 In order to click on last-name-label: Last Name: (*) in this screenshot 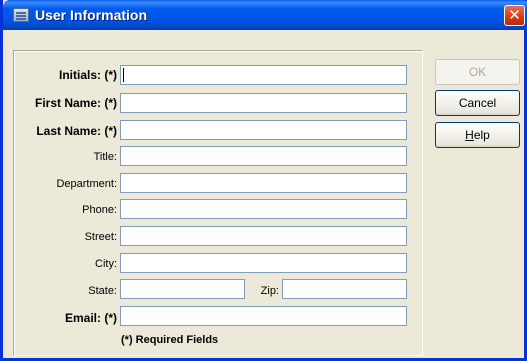, I will do `click(76, 131)`.